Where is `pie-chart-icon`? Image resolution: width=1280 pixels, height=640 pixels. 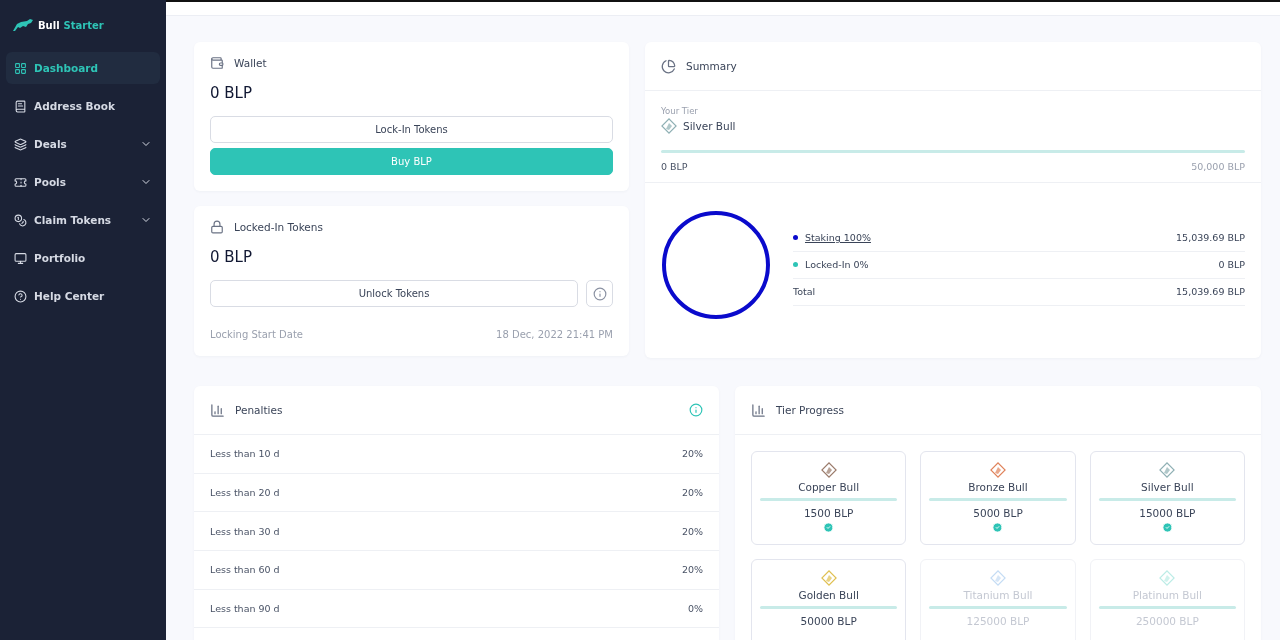
pie-chart-icon is located at coordinates (668, 66).